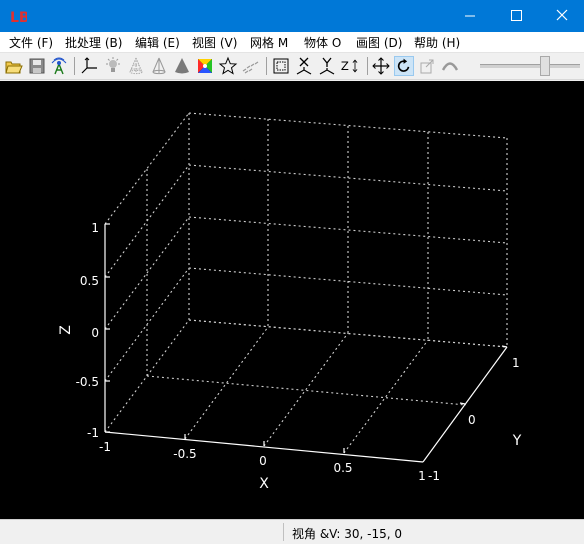  I want to click on save-icon, so click(37, 66).